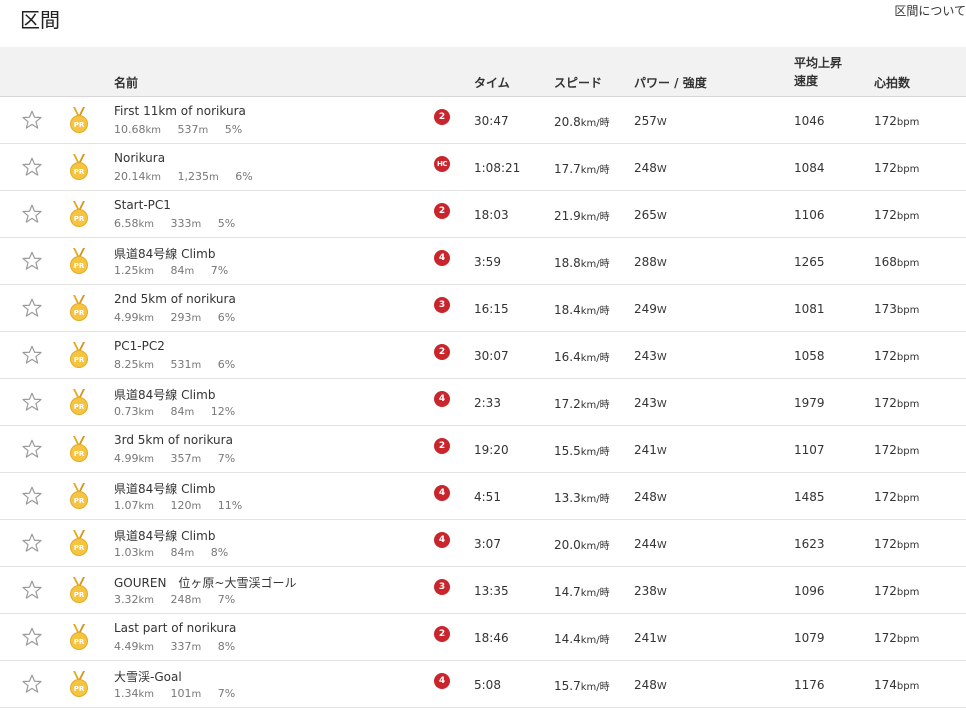 Image resolution: width=966 pixels, height=710 pixels. Describe the element at coordinates (892, 82) in the screenshot. I see `col-header-hr: 心拍数` at that location.